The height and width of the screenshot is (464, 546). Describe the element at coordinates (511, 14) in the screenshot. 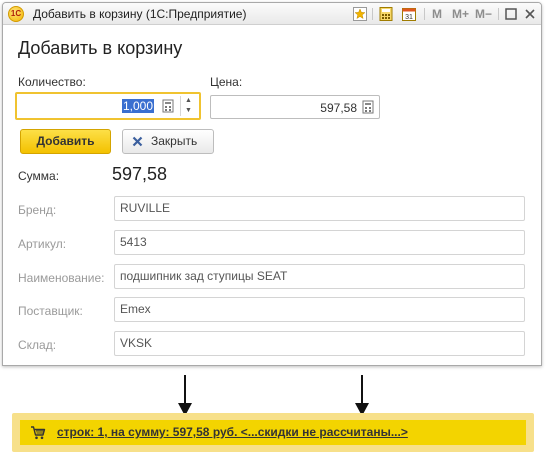

I see `maximize-icon` at that location.